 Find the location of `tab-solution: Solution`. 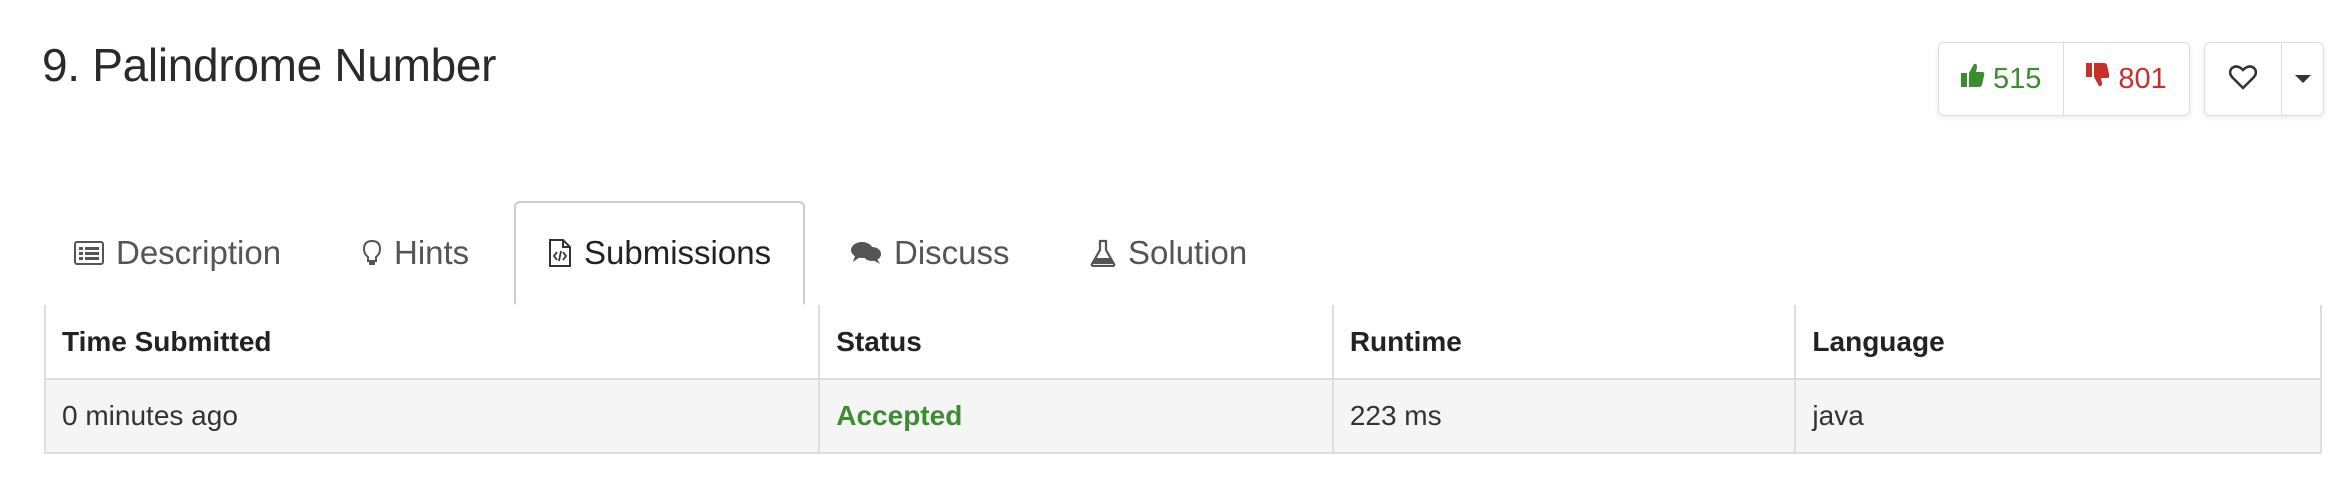

tab-solution: Solution is located at coordinates (1168, 253).